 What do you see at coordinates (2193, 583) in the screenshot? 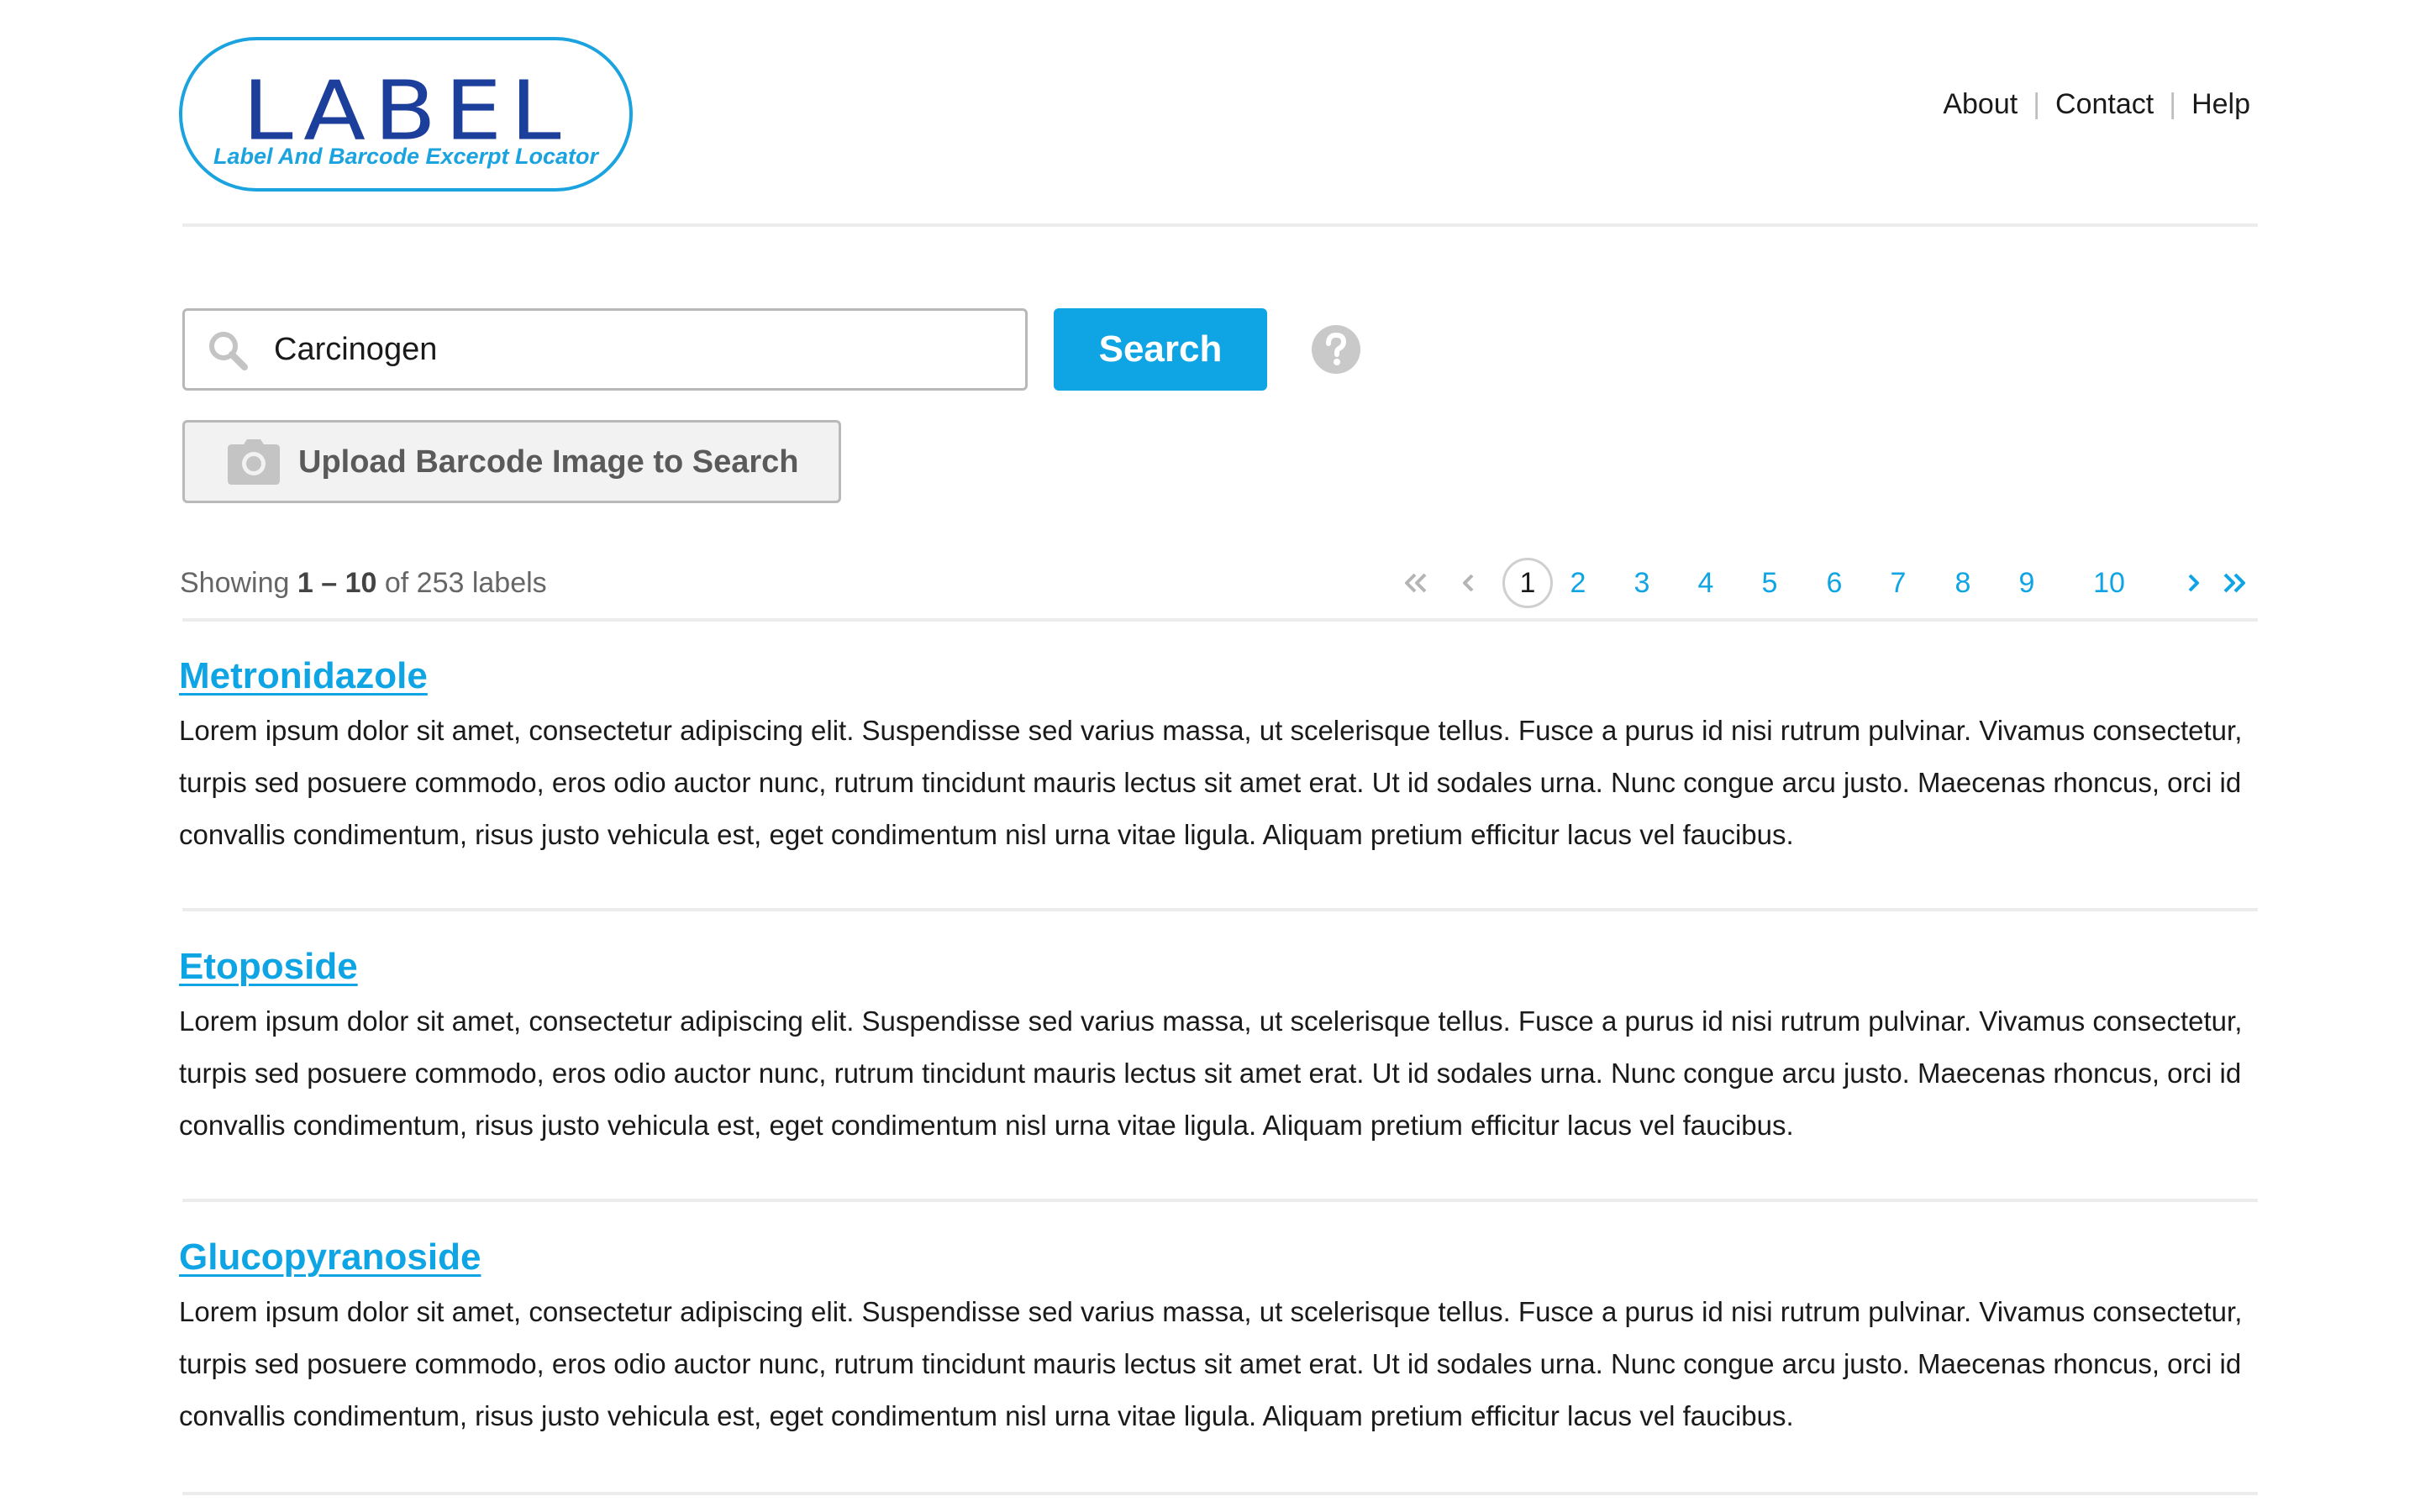
I see `chevron-right-icon` at bounding box center [2193, 583].